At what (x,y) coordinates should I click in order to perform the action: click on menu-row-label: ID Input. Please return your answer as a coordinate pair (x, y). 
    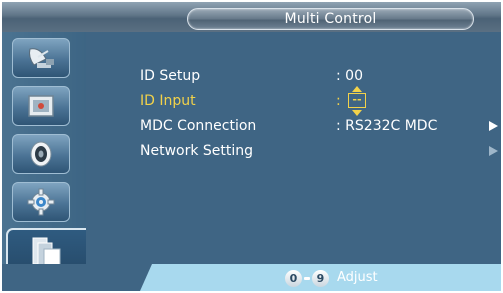
    Looking at the image, I should click on (168, 101).